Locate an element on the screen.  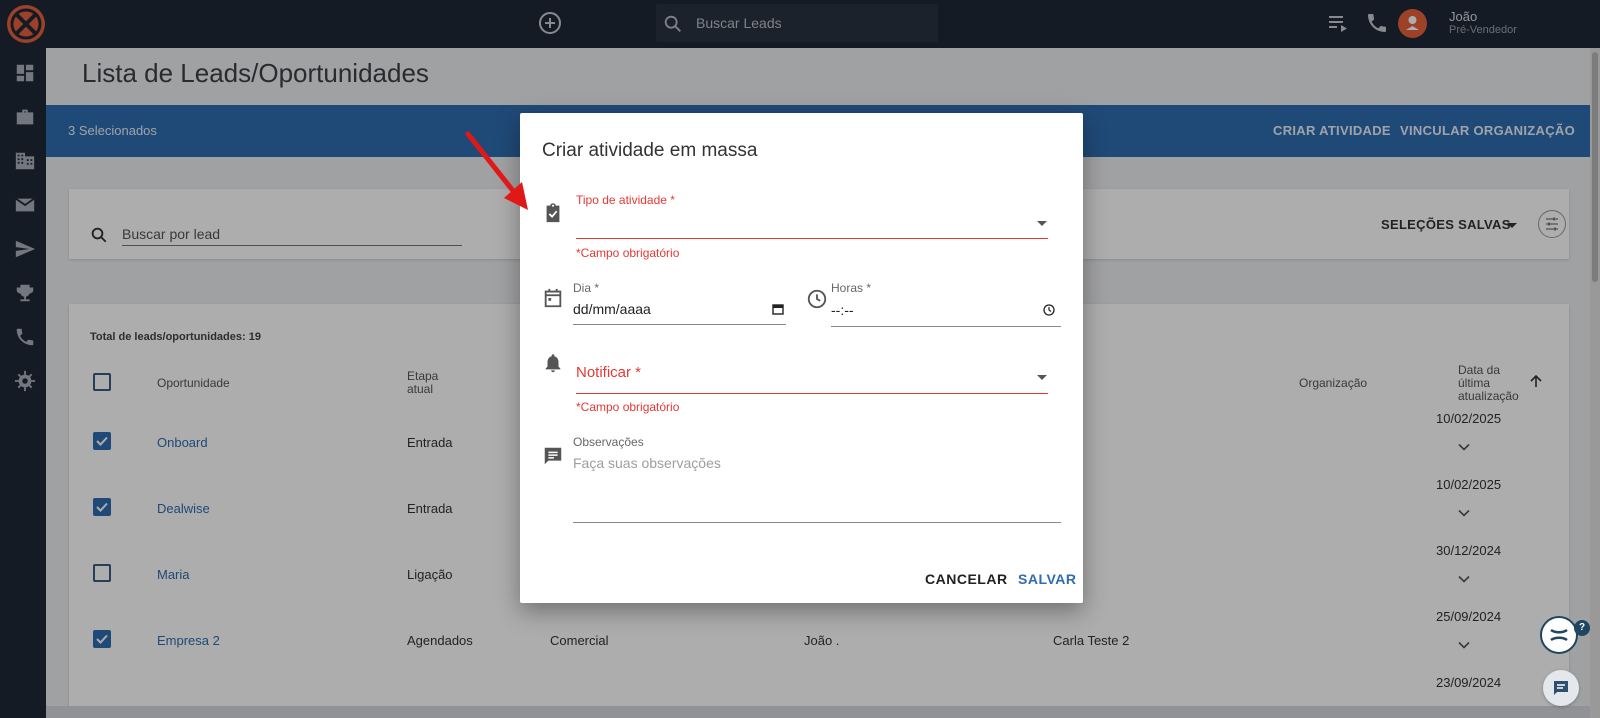
cancel-button: CANCELAR is located at coordinates (966, 579).